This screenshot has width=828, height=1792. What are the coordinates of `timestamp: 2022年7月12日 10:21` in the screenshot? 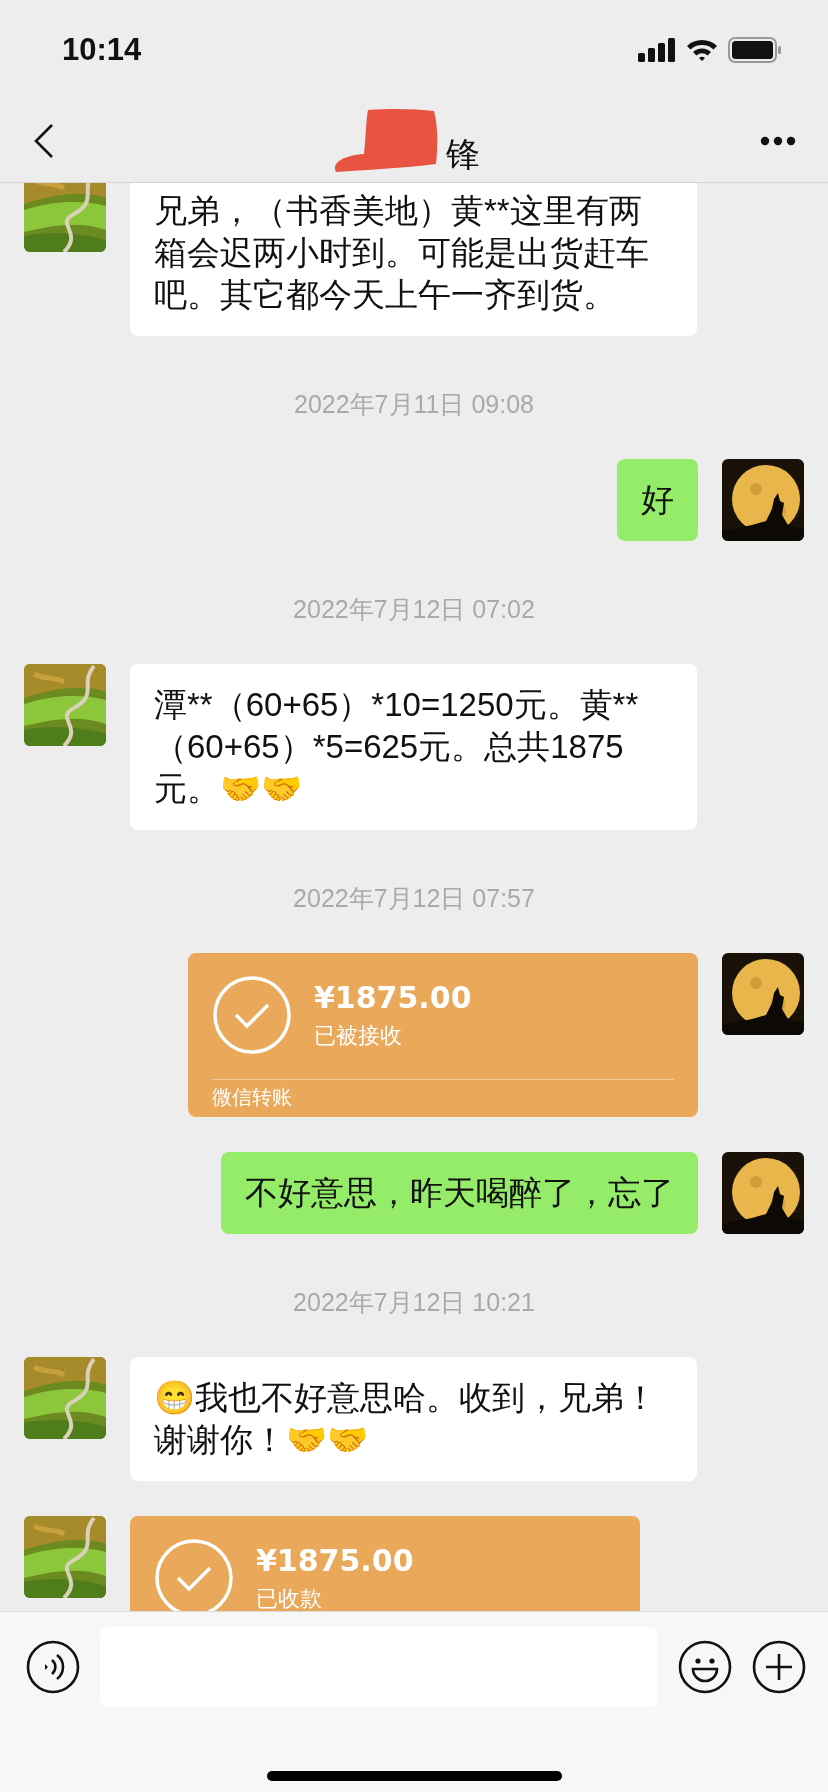 It's located at (414, 1302).